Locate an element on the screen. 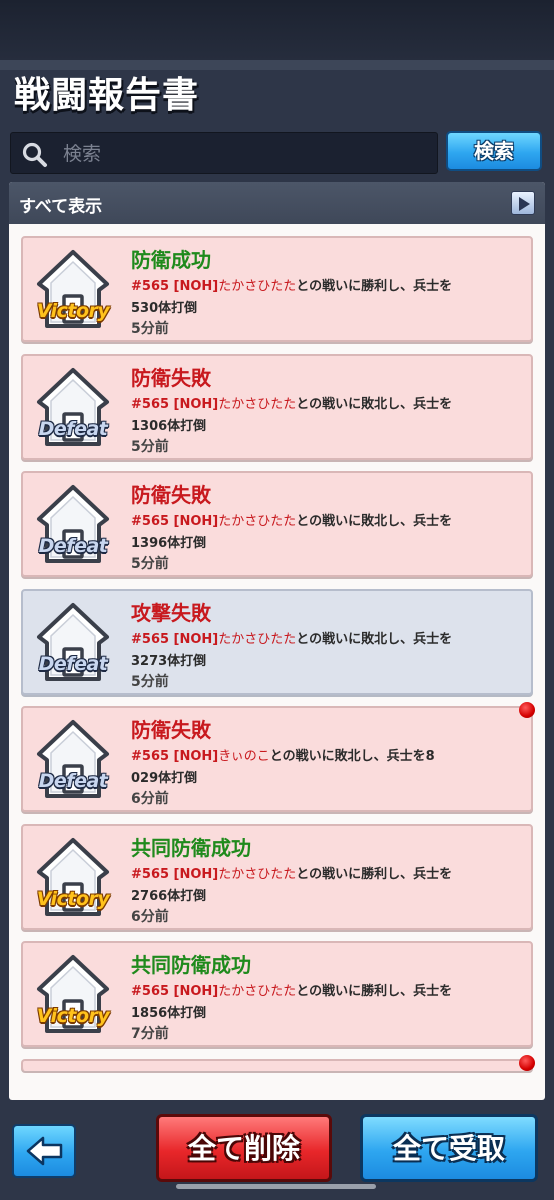  report-card-partial is located at coordinates (278, 1062).